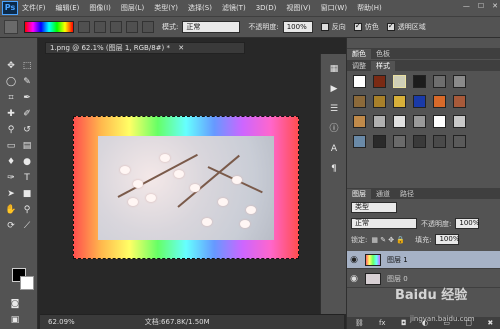  What do you see at coordinates (15, 320) in the screenshot?
I see `screen-mode-icon: ▣` at bounding box center [15, 320].